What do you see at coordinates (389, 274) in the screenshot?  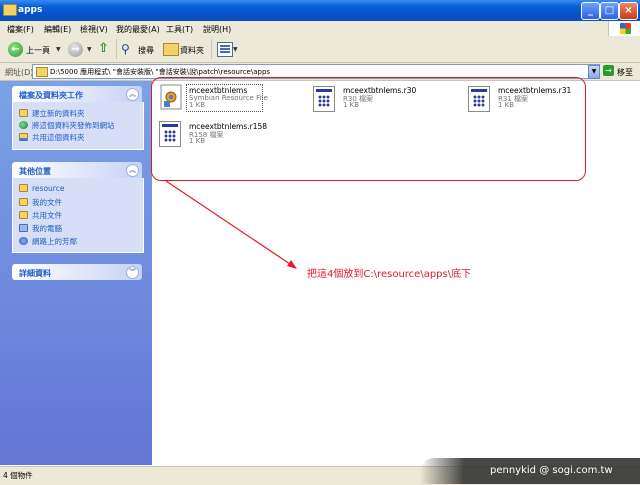 I see `instruction-text: 把這4個放到C:\resource\apps\底下` at bounding box center [389, 274].